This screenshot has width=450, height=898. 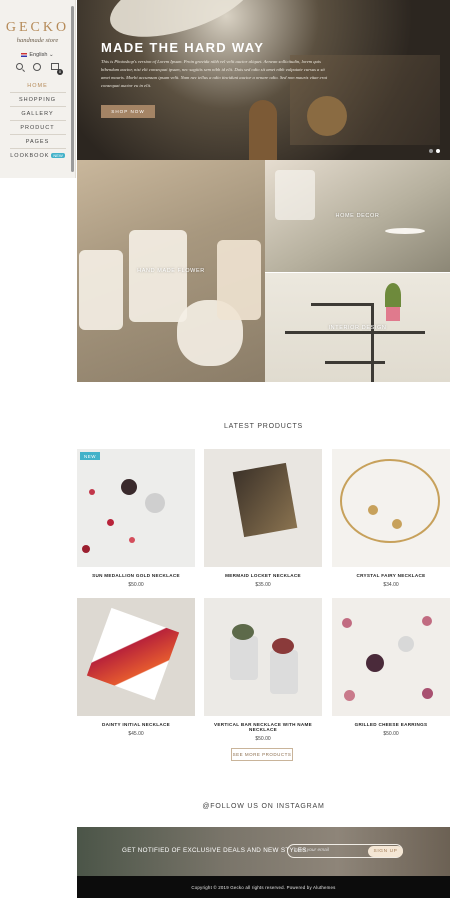 I want to click on product-price: $45.00, so click(x=136, y=734).